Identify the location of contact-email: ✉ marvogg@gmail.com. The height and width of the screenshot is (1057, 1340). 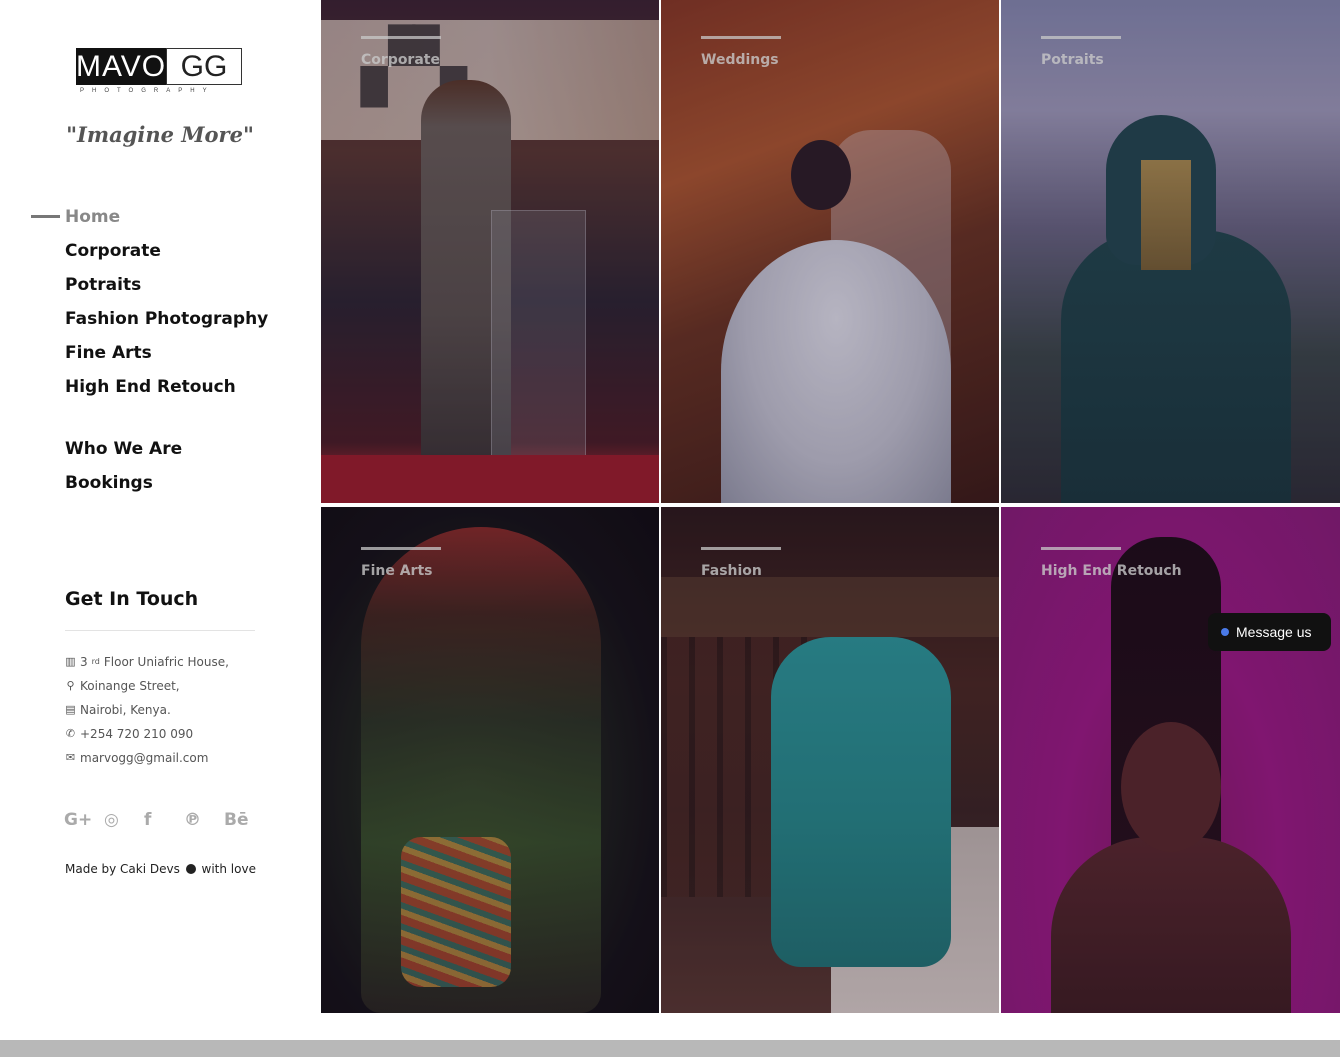
(147, 758).